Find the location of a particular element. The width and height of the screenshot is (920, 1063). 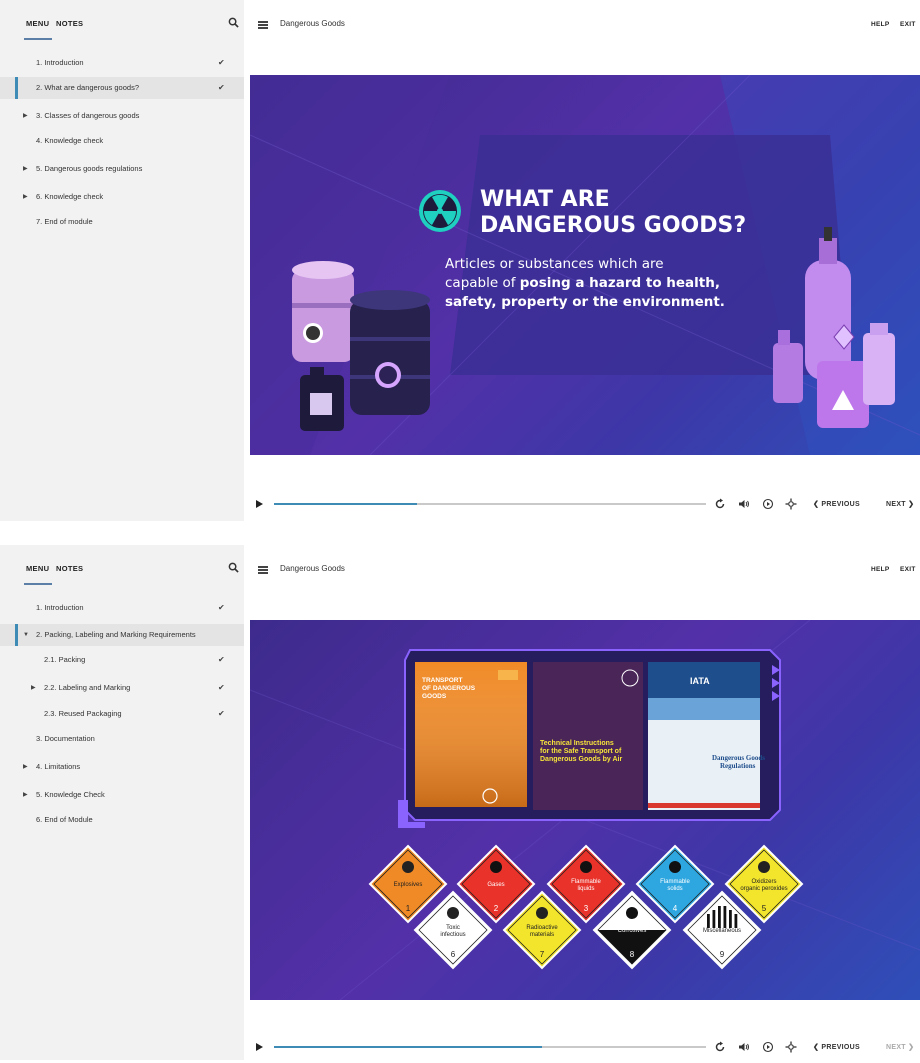

sidebar-item-label: 4. Knowledge check is located at coordinates (70, 140).